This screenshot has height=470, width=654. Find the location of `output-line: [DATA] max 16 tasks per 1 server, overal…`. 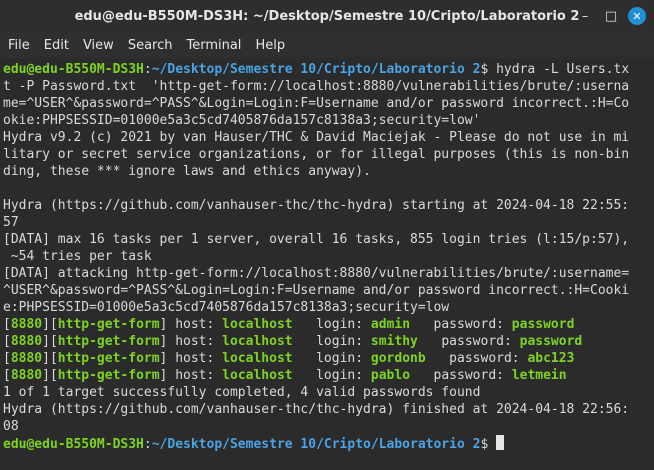

output-line: [DATA] max 16 tasks per 1 server, overal… is located at coordinates (316, 239).